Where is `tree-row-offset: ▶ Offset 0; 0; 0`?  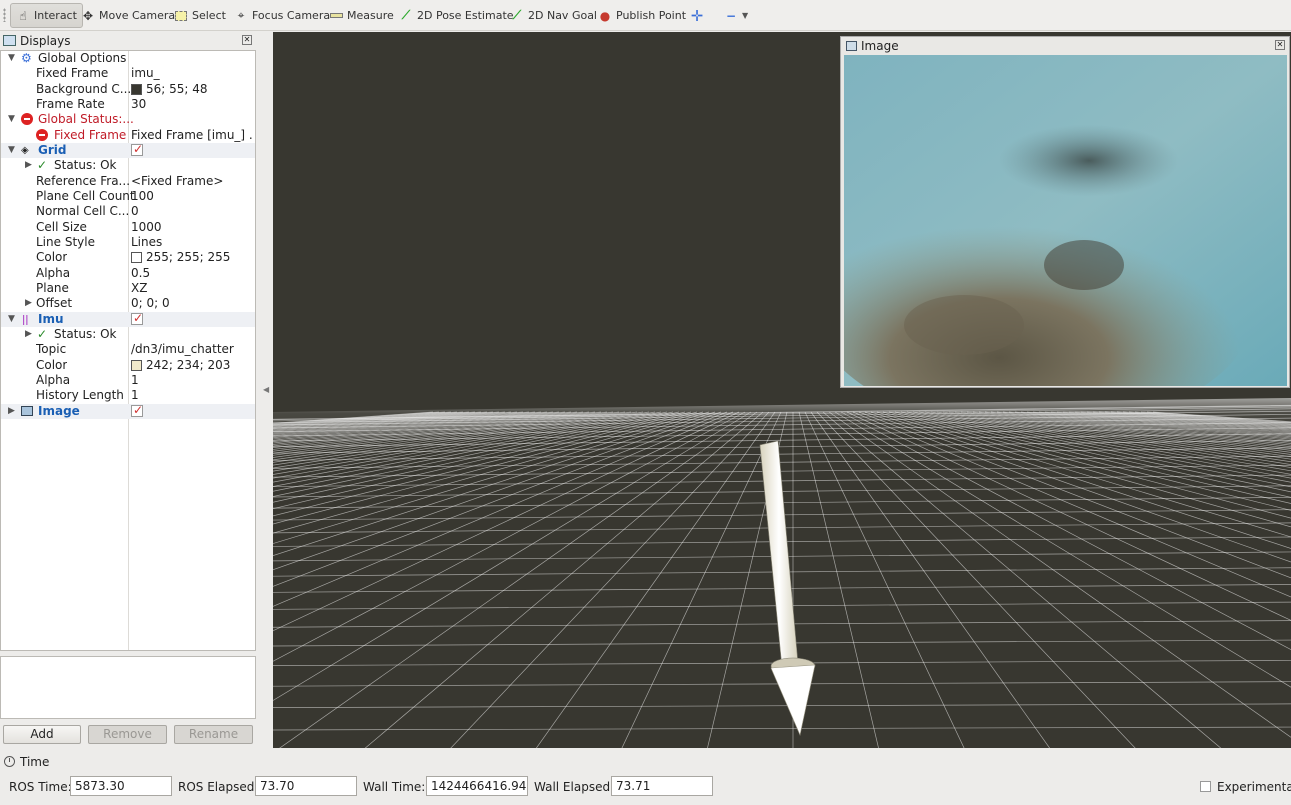
tree-row-offset: ▶ Offset 0; 0; 0 is located at coordinates (128, 303).